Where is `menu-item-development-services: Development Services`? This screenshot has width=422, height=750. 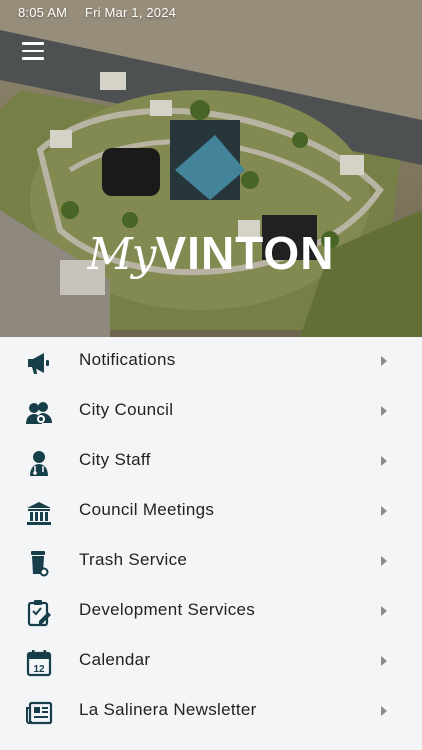 menu-item-development-services: Development Services is located at coordinates (211, 612).